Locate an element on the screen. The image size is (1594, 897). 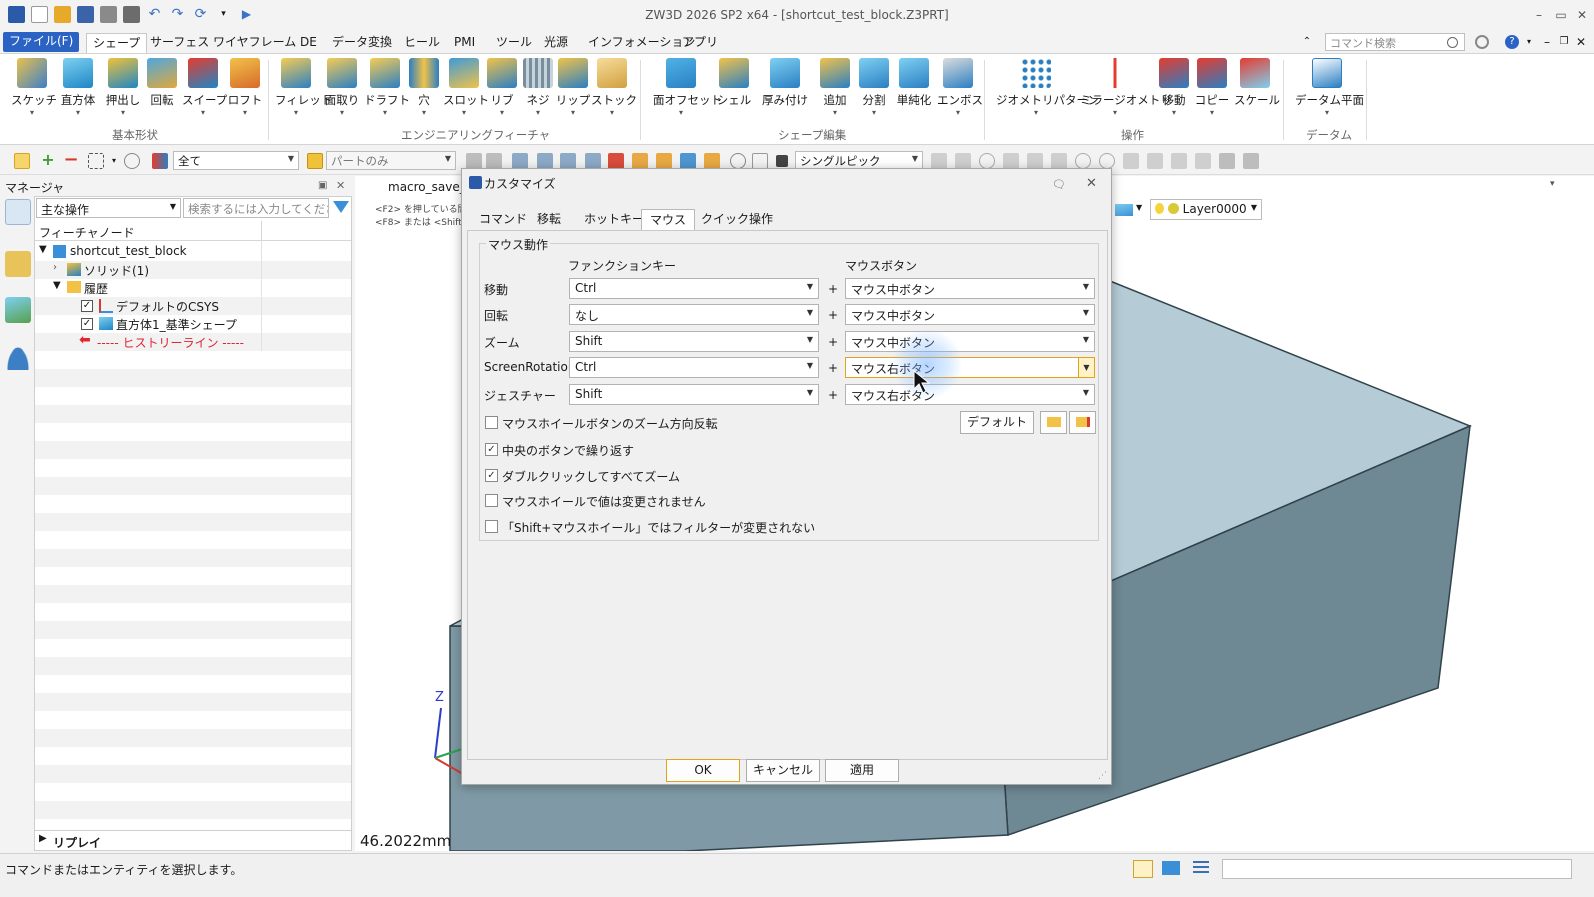
close-button: ✕ is located at coordinates (1582, 15).